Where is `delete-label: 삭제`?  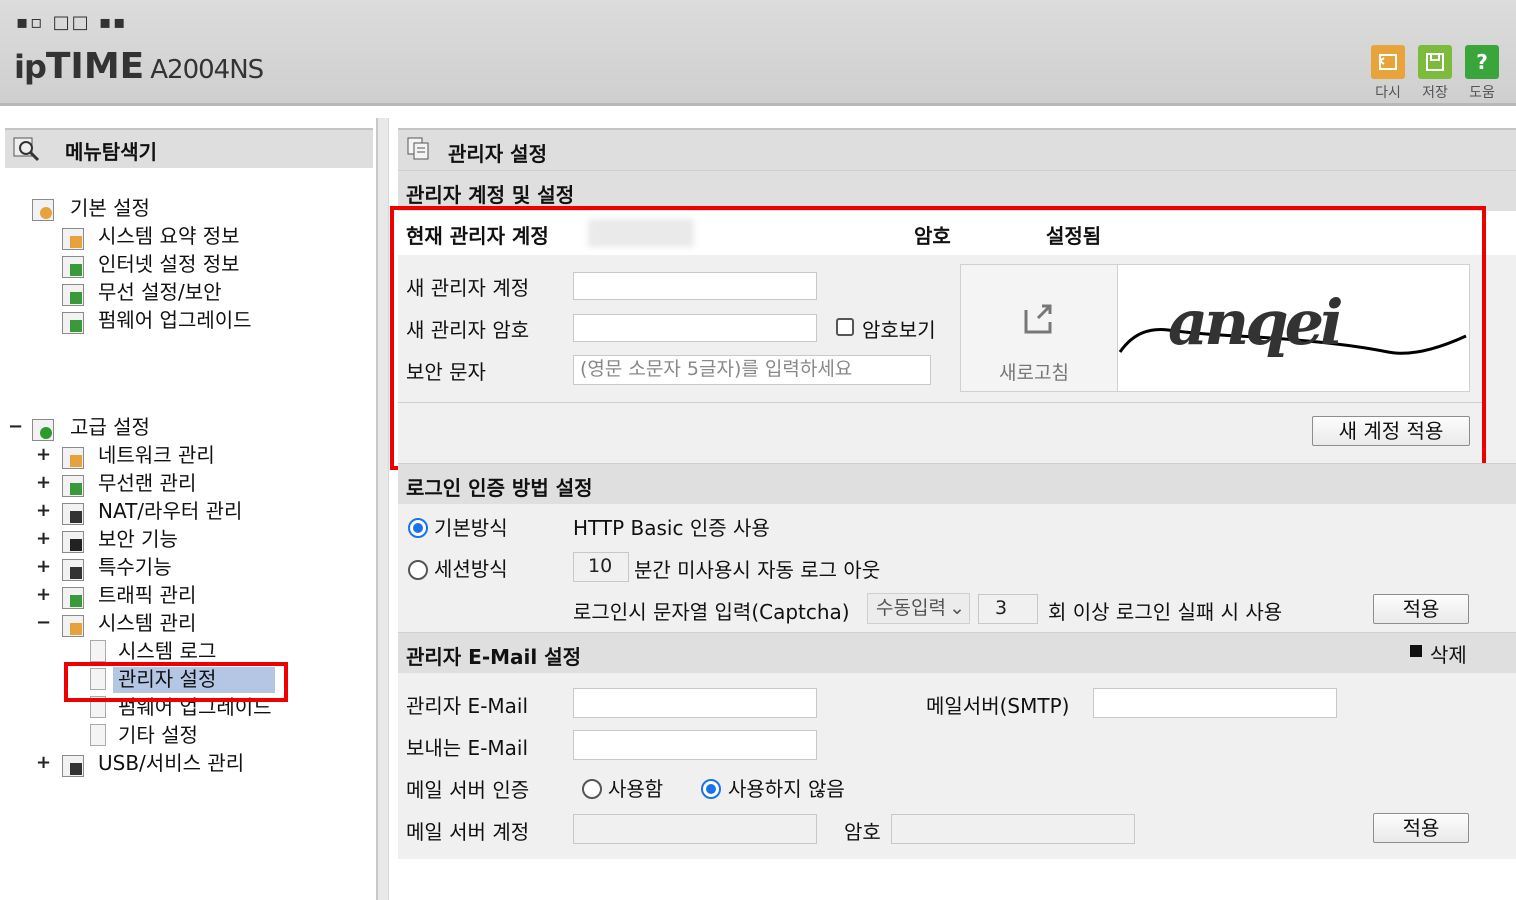
delete-label: 삭제 is located at coordinates (1448, 653).